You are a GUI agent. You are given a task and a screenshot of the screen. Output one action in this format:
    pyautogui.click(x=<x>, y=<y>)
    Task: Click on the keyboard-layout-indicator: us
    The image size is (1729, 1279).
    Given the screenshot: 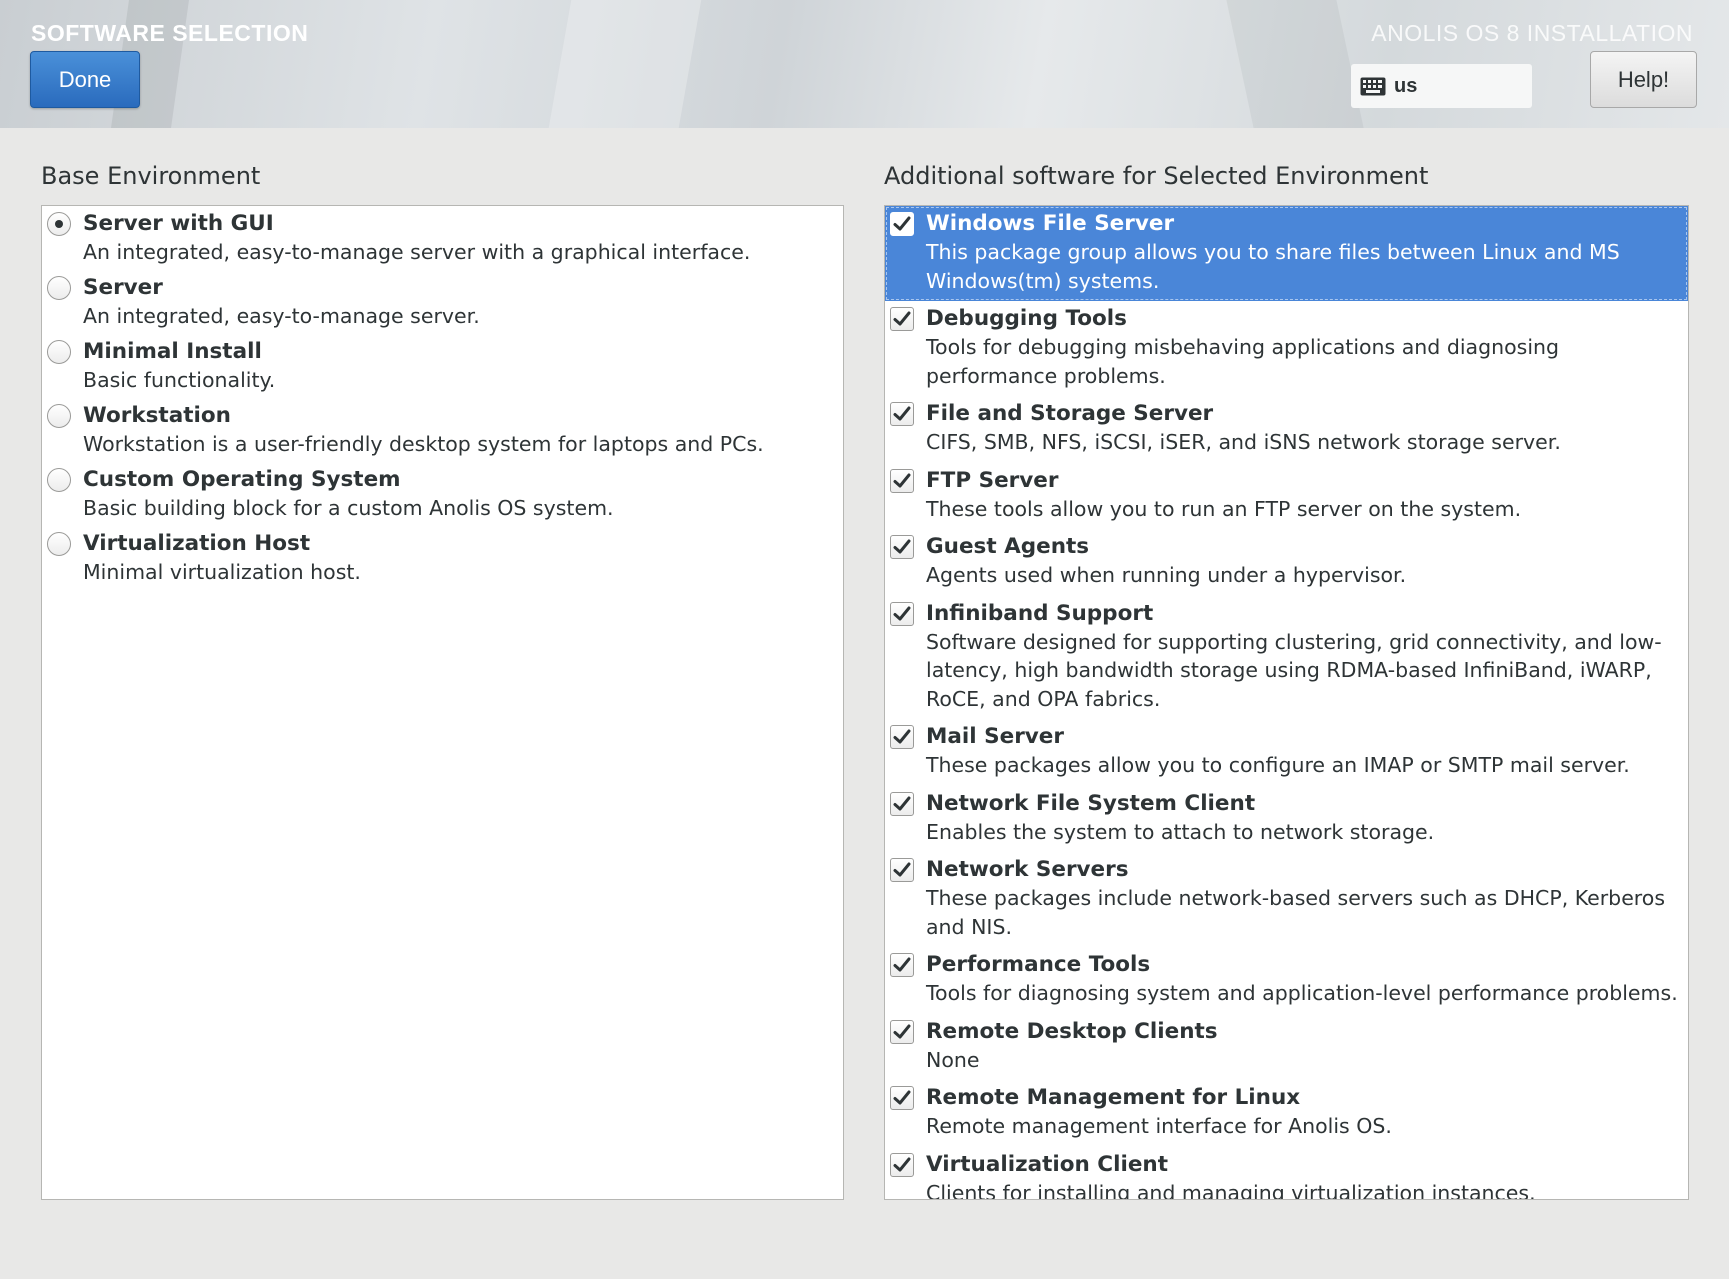 What is the action you would take?
    pyautogui.click(x=1441, y=86)
    